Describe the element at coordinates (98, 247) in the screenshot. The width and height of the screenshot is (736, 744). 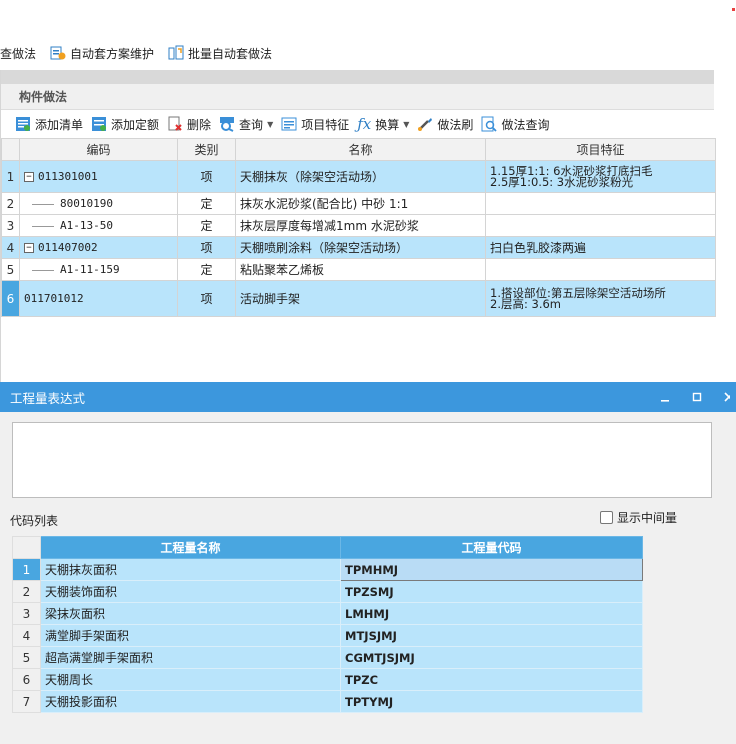
I see `row-code-cell: −011407002` at that location.